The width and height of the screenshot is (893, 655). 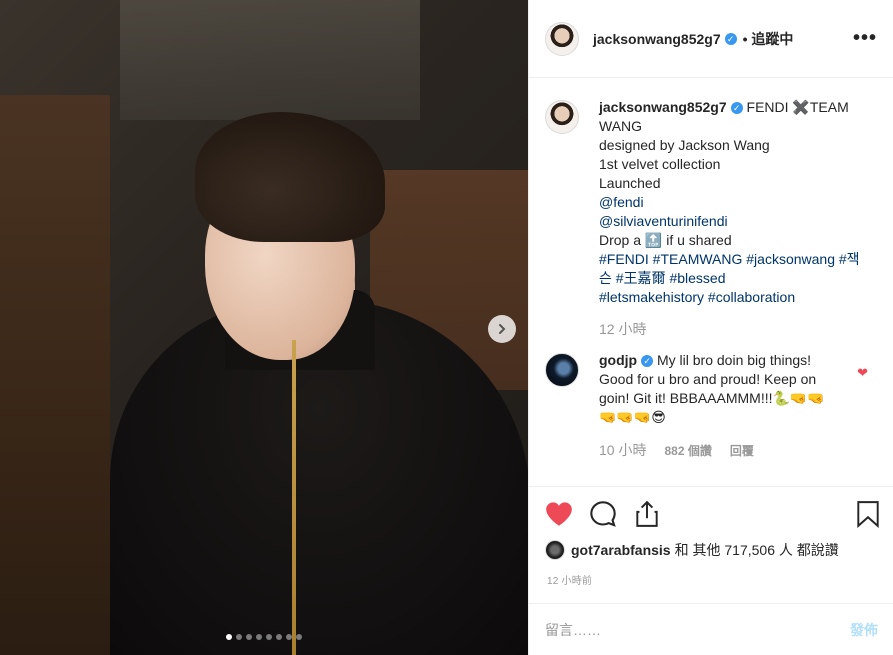 What do you see at coordinates (731, 329) in the screenshot?
I see `caption-time: 12 小時` at bounding box center [731, 329].